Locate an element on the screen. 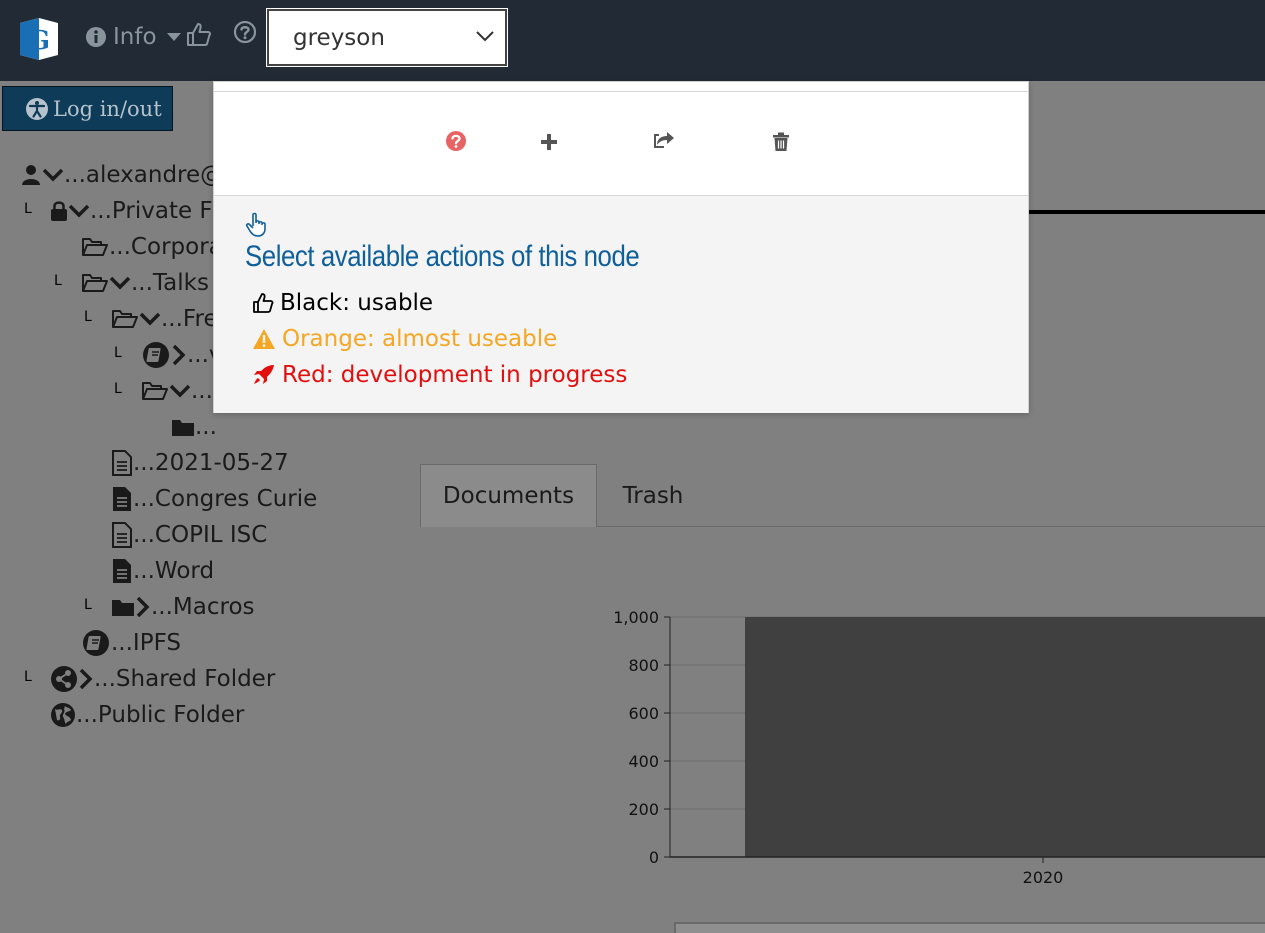 The image size is (1265, 933). app-logo: G is located at coordinates (39, 39).